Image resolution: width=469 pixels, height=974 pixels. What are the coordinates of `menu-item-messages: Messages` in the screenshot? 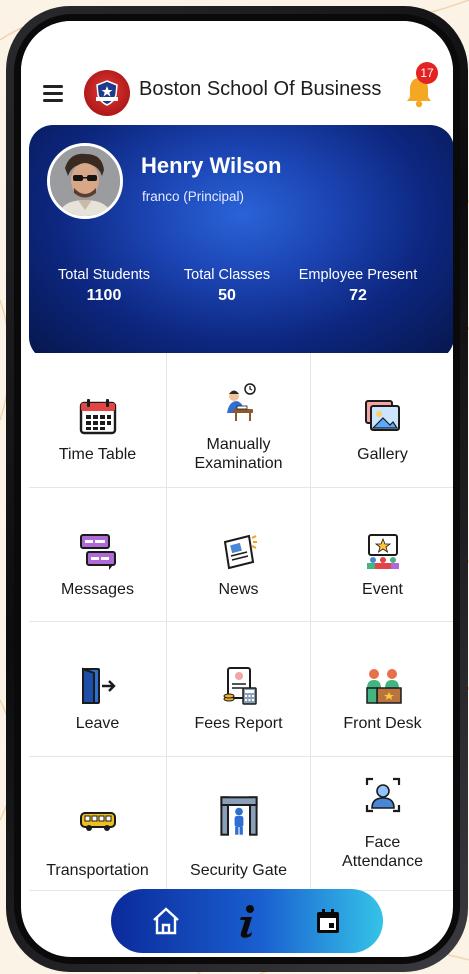 It's located at (98, 554).